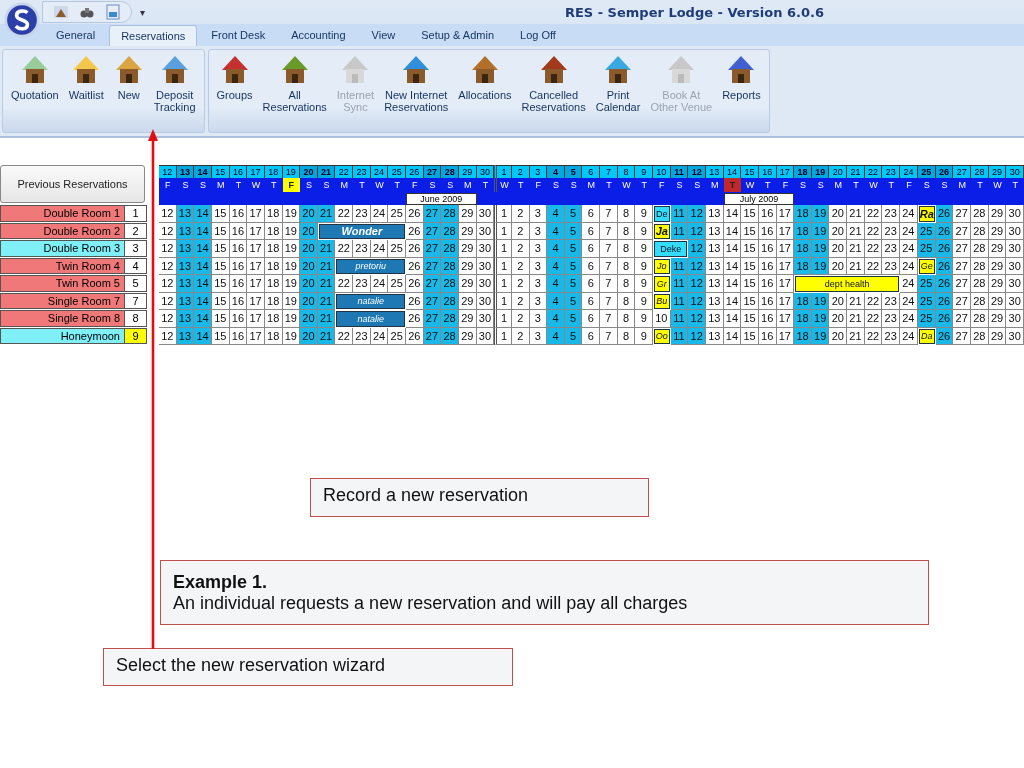 This screenshot has width=1024, height=768. Describe the element at coordinates (361, 231) in the screenshot. I see `booking-bar: Wonder` at that location.